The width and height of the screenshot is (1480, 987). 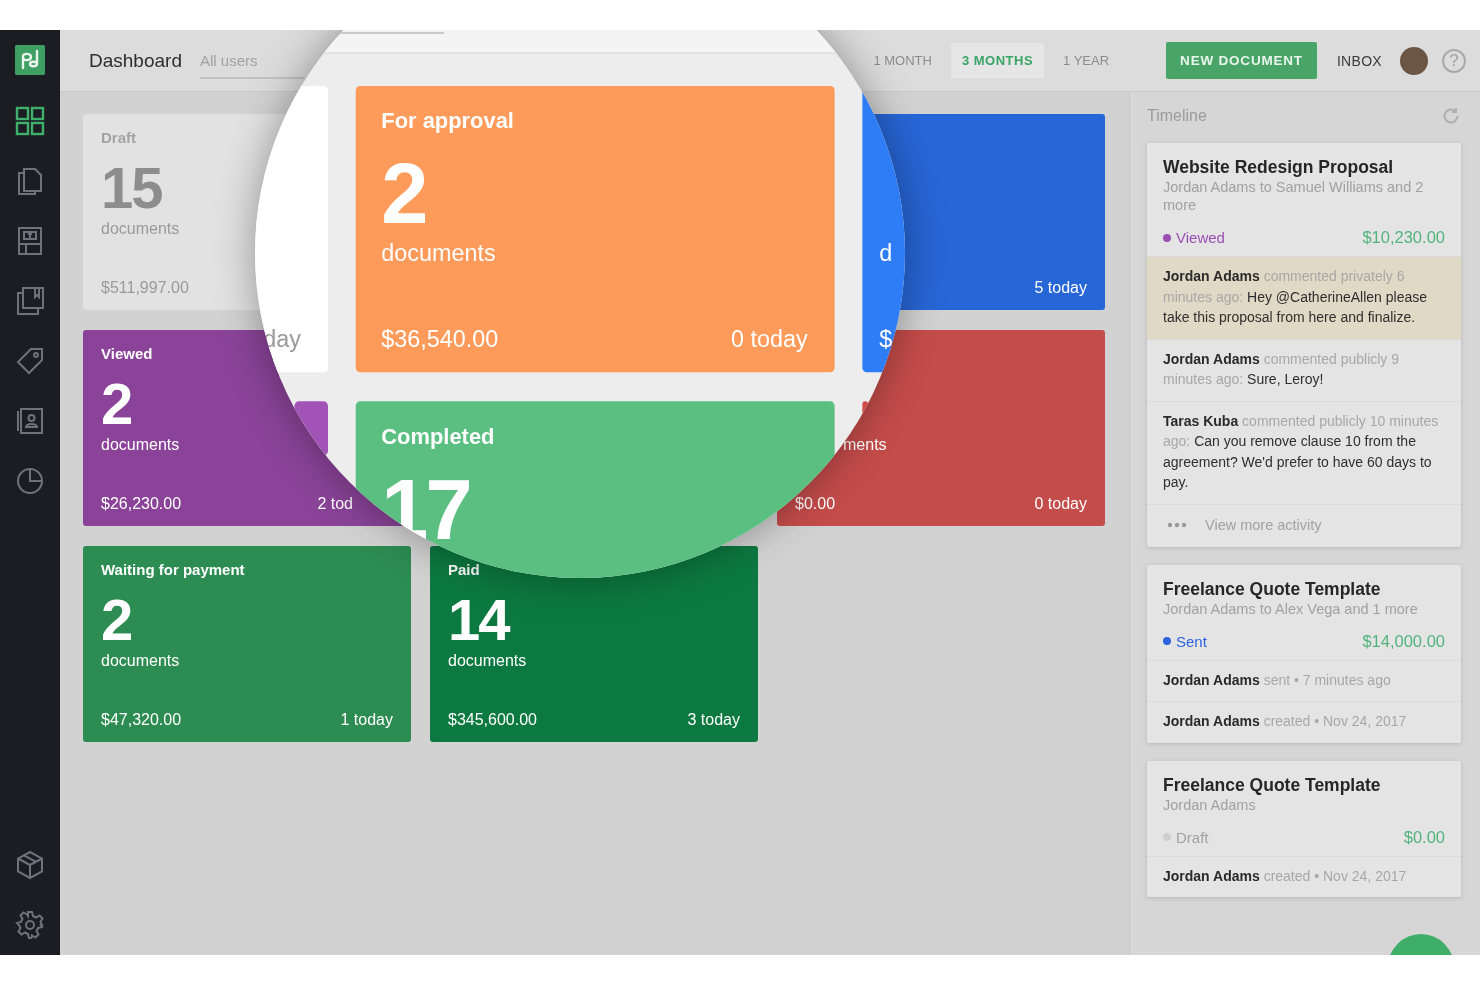 I want to click on timeline-card: Freelance Quote Template Jordan Adams Draft $0.00 Jordan Adams created • Nov 24, 2017, so click(x=1304, y=828).